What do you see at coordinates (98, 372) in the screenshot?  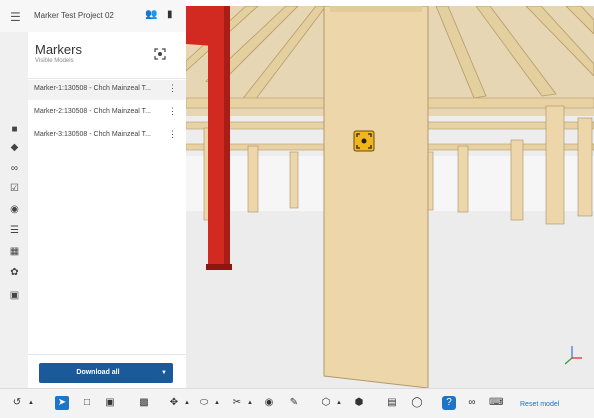 I see `download-all-label: Download all` at bounding box center [98, 372].